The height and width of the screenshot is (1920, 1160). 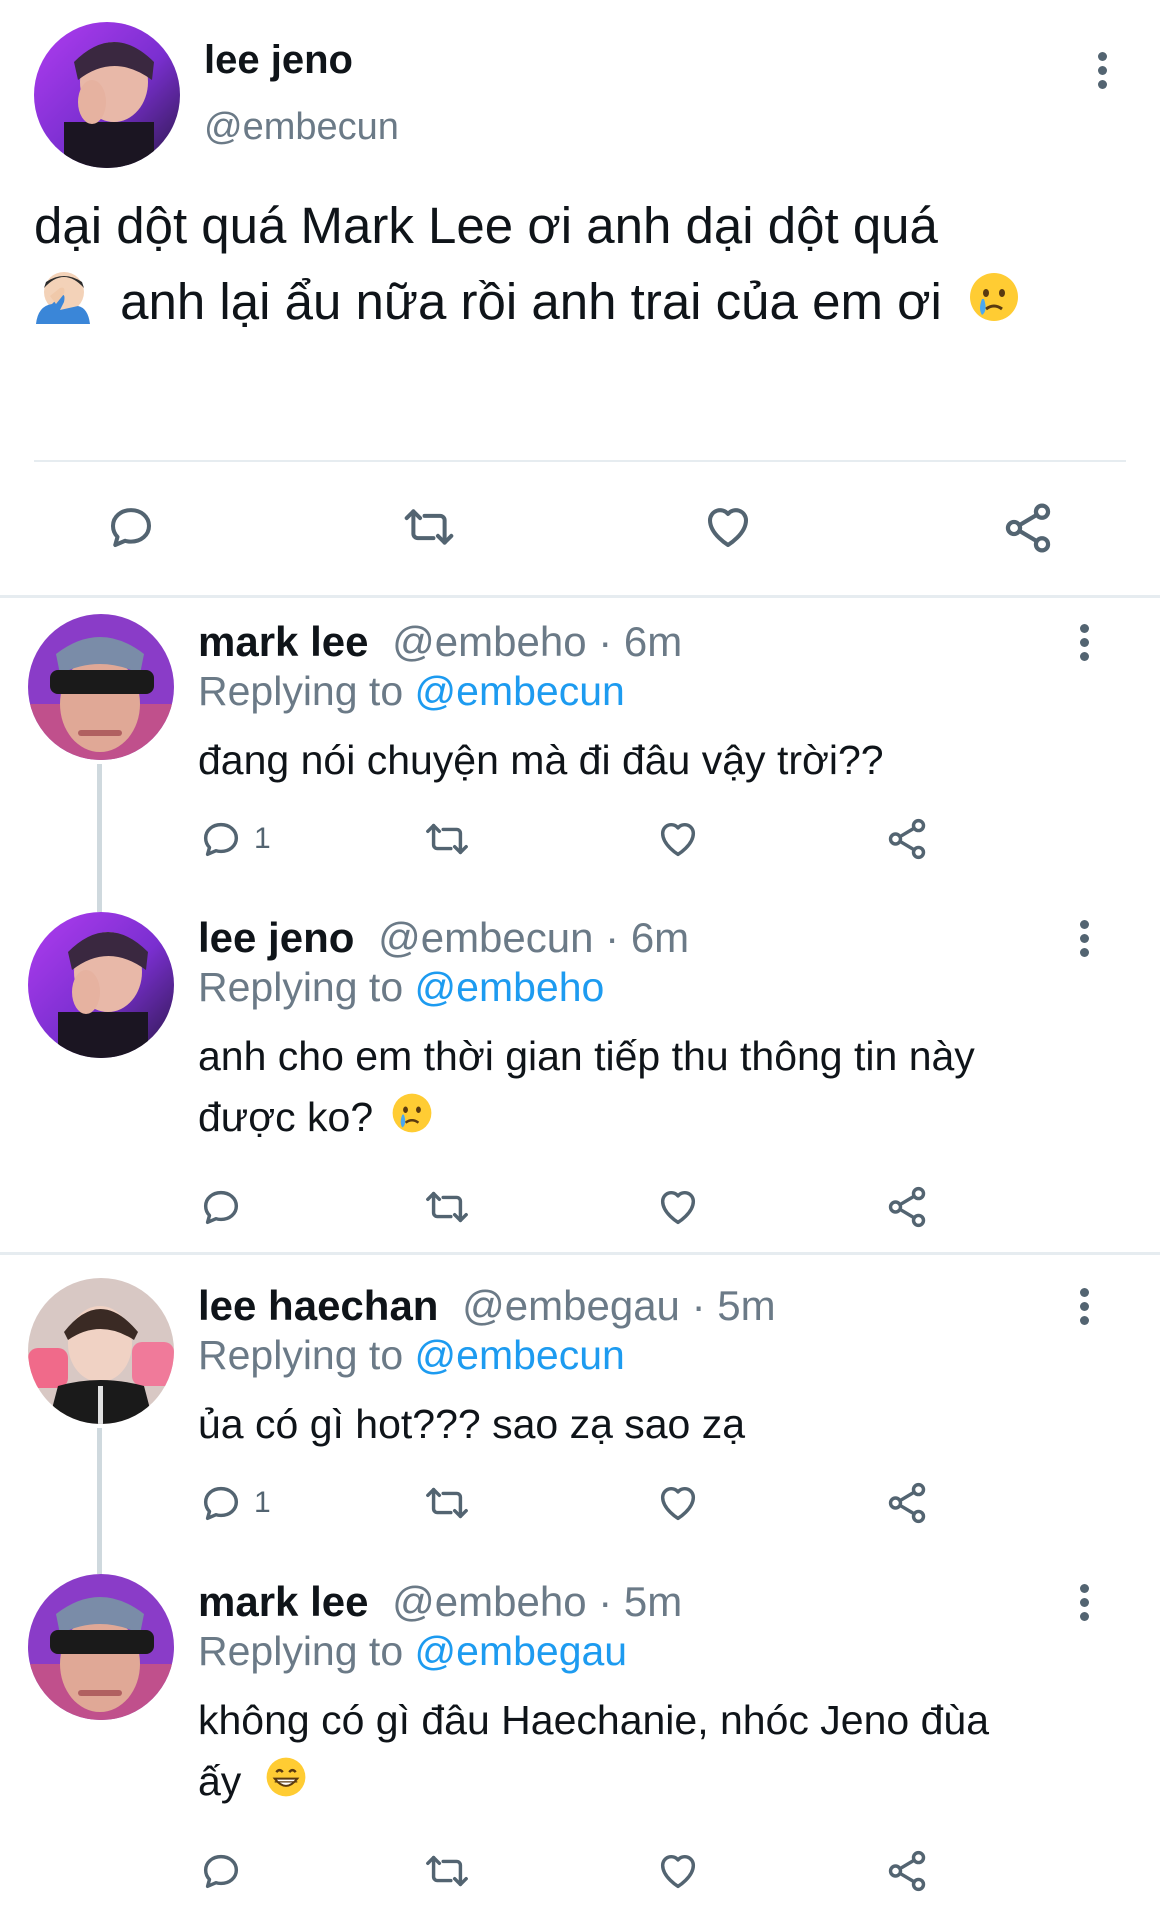 What do you see at coordinates (618, 1305) in the screenshot?
I see `author-meta: @embegau · 5m` at bounding box center [618, 1305].